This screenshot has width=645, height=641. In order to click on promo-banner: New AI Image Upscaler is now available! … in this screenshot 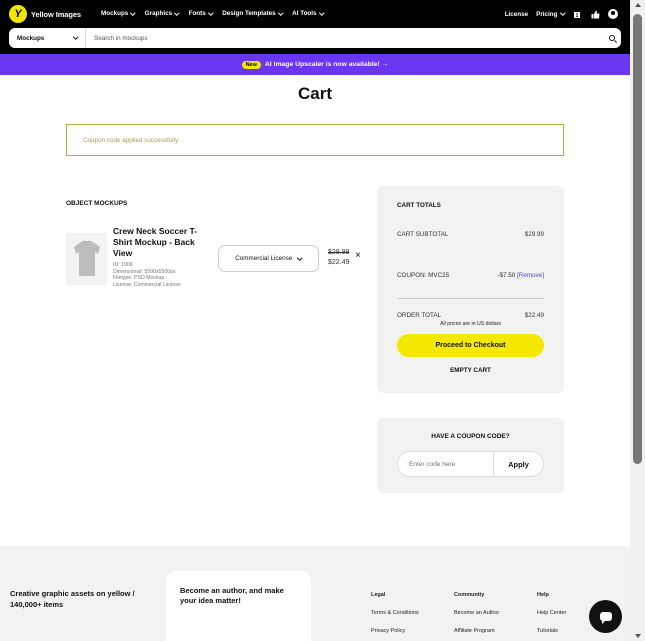, I will do `click(315, 64)`.